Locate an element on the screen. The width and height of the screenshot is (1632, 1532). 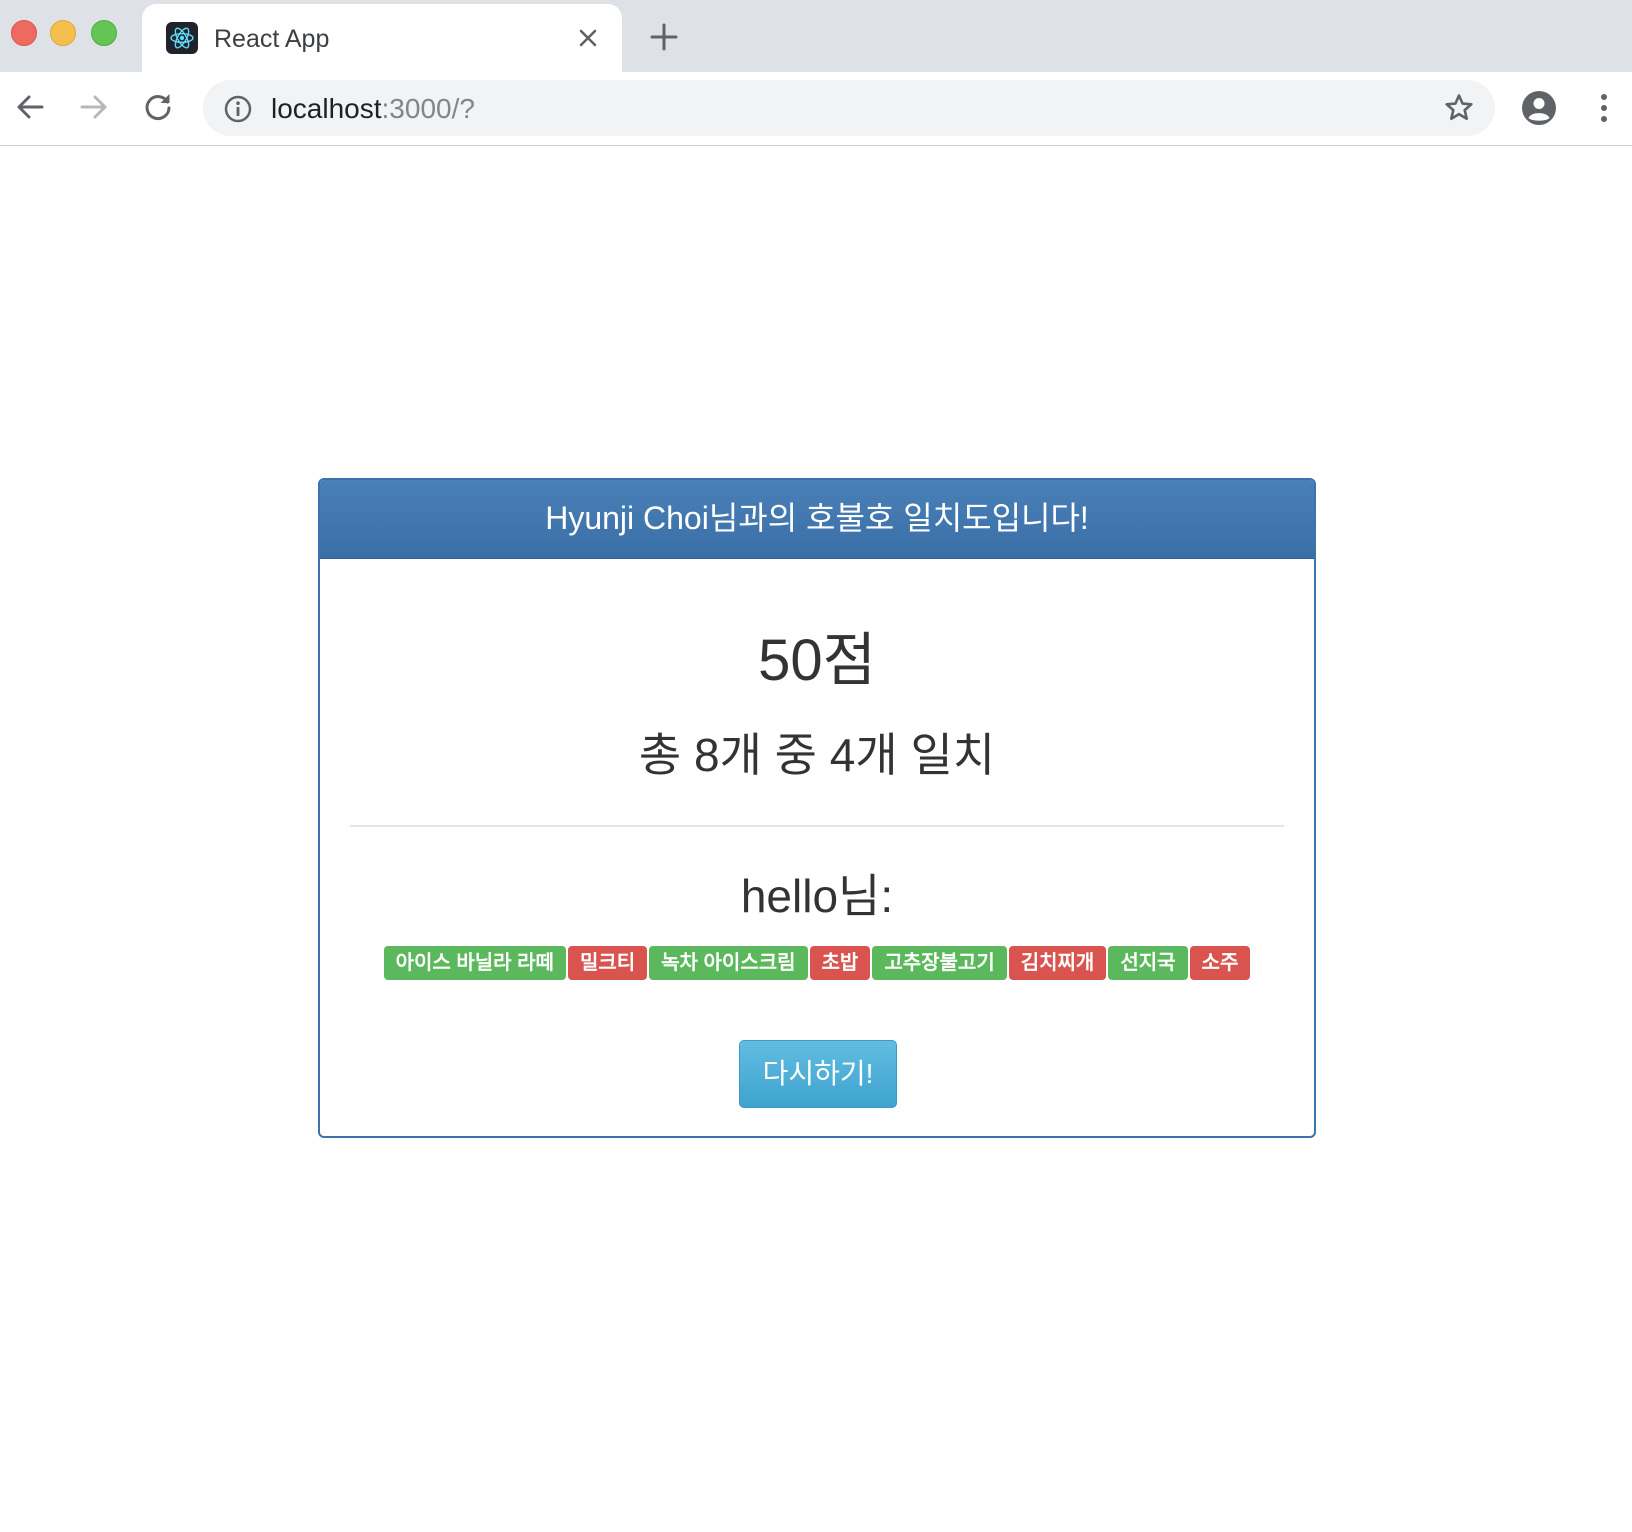
account-icon is located at coordinates (1539, 108).